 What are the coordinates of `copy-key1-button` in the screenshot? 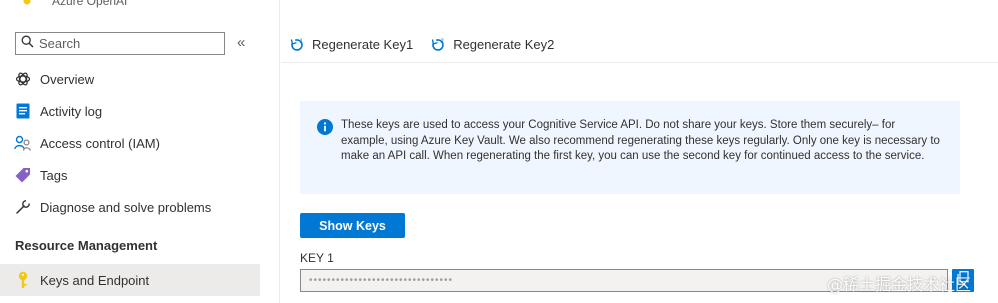 It's located at (963, 280).